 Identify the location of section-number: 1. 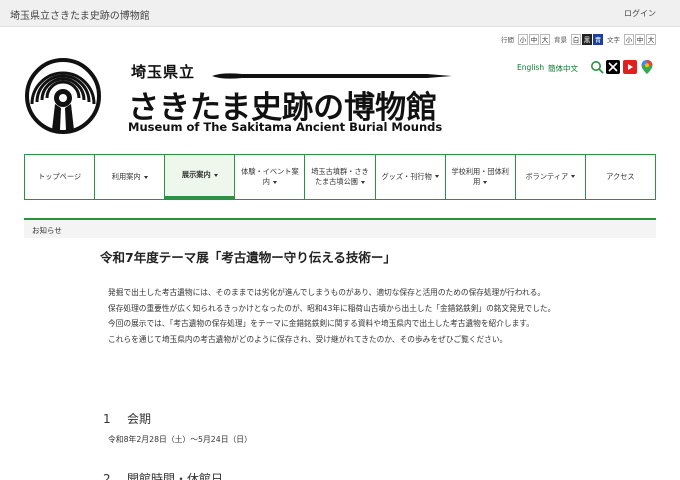
(107, 419).